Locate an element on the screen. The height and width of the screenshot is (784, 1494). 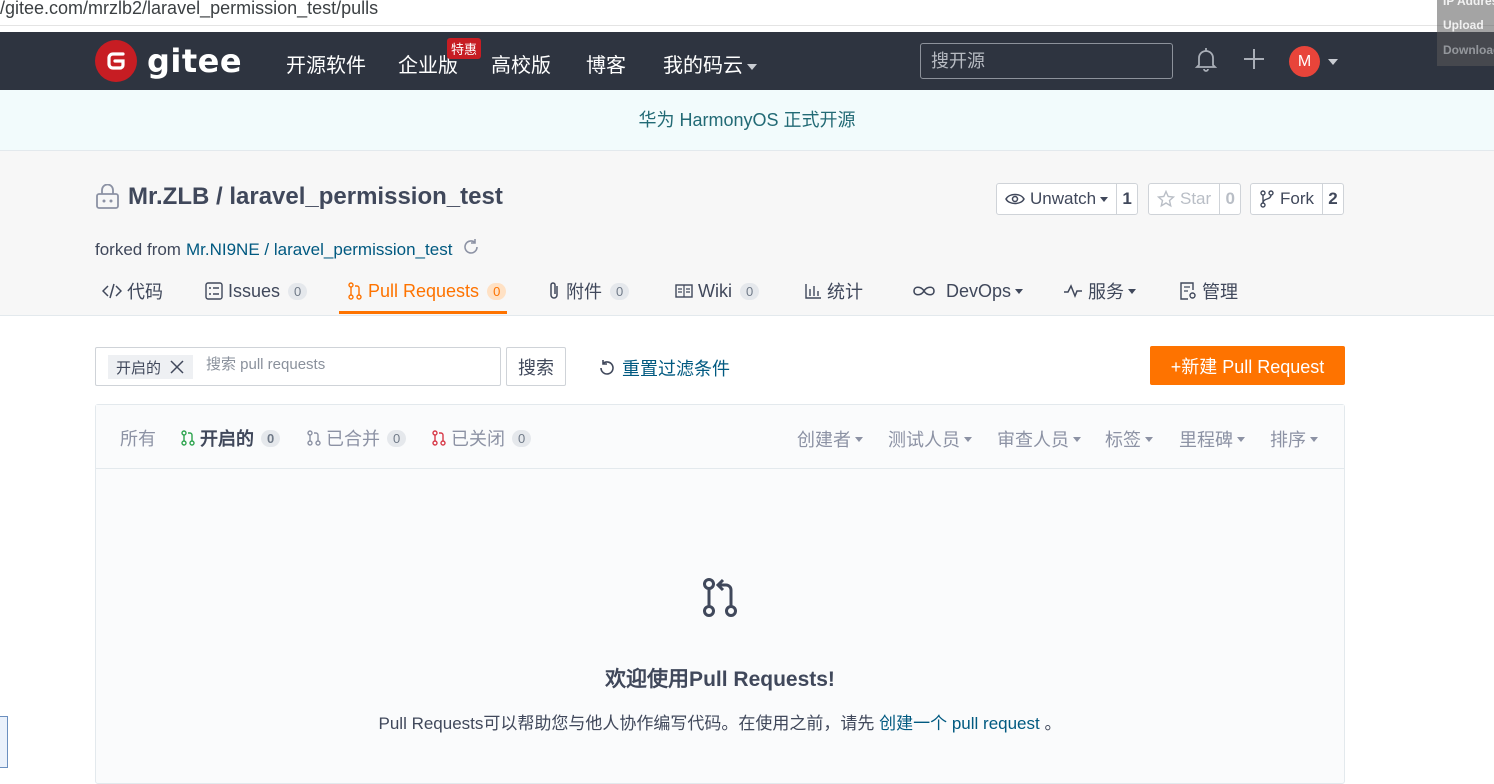
sync-icon is located at coordinates (471, 249).